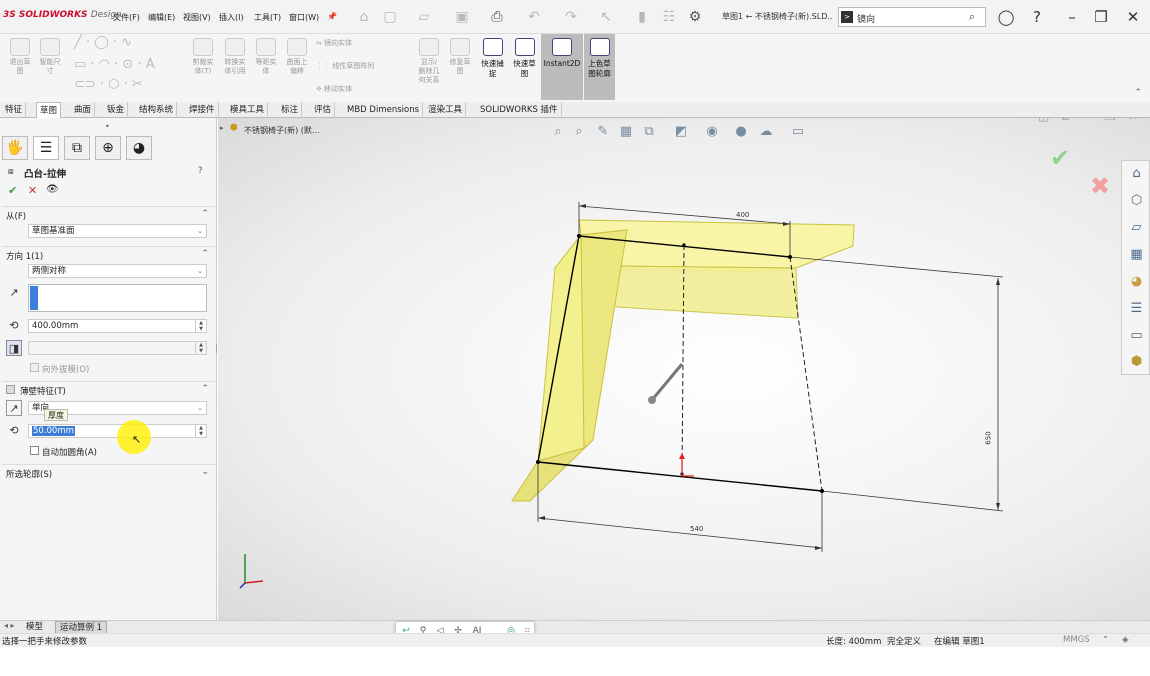 This screenshot has height=676, width=1150. I want to click on user-account-icon: ◯, so click(1006, 17).